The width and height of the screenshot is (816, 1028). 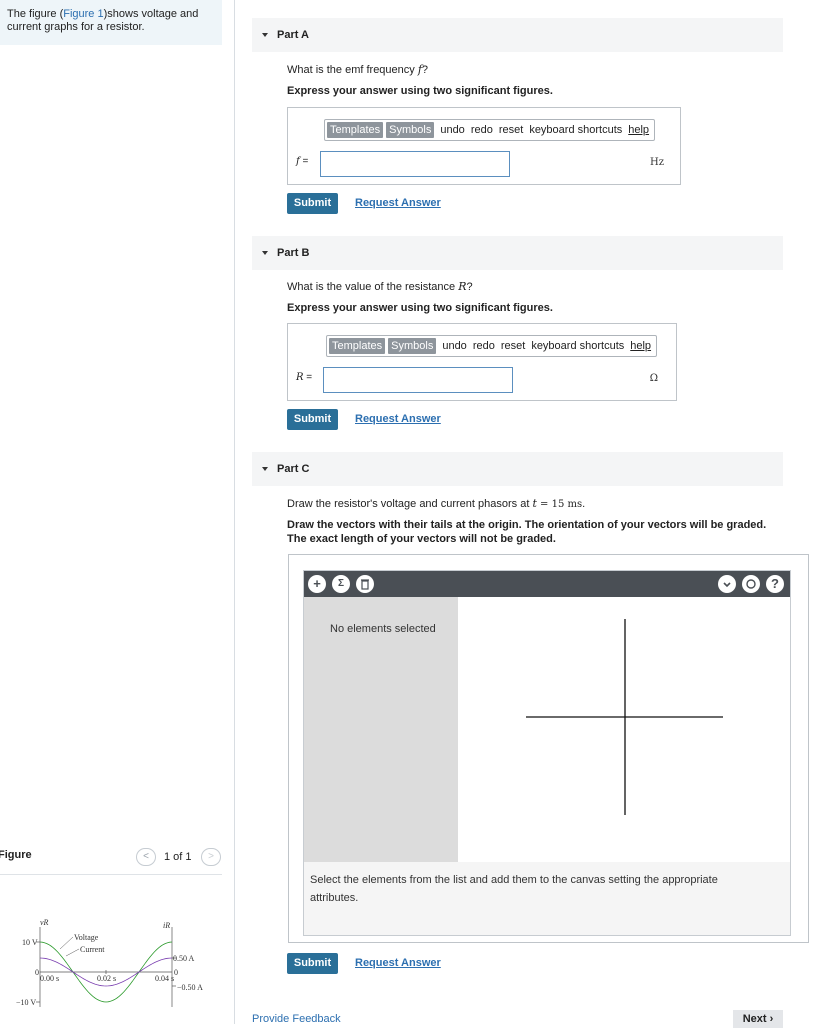 What do you see at coordinates (111, 874) in the screenshot?
I see `figure-divider` at bounding box center [111, 874].